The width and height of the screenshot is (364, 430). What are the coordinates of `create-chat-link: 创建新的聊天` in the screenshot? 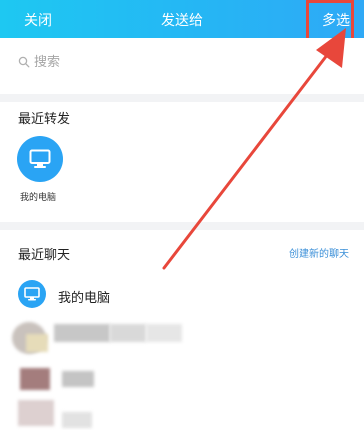 It's located at (319, 252).